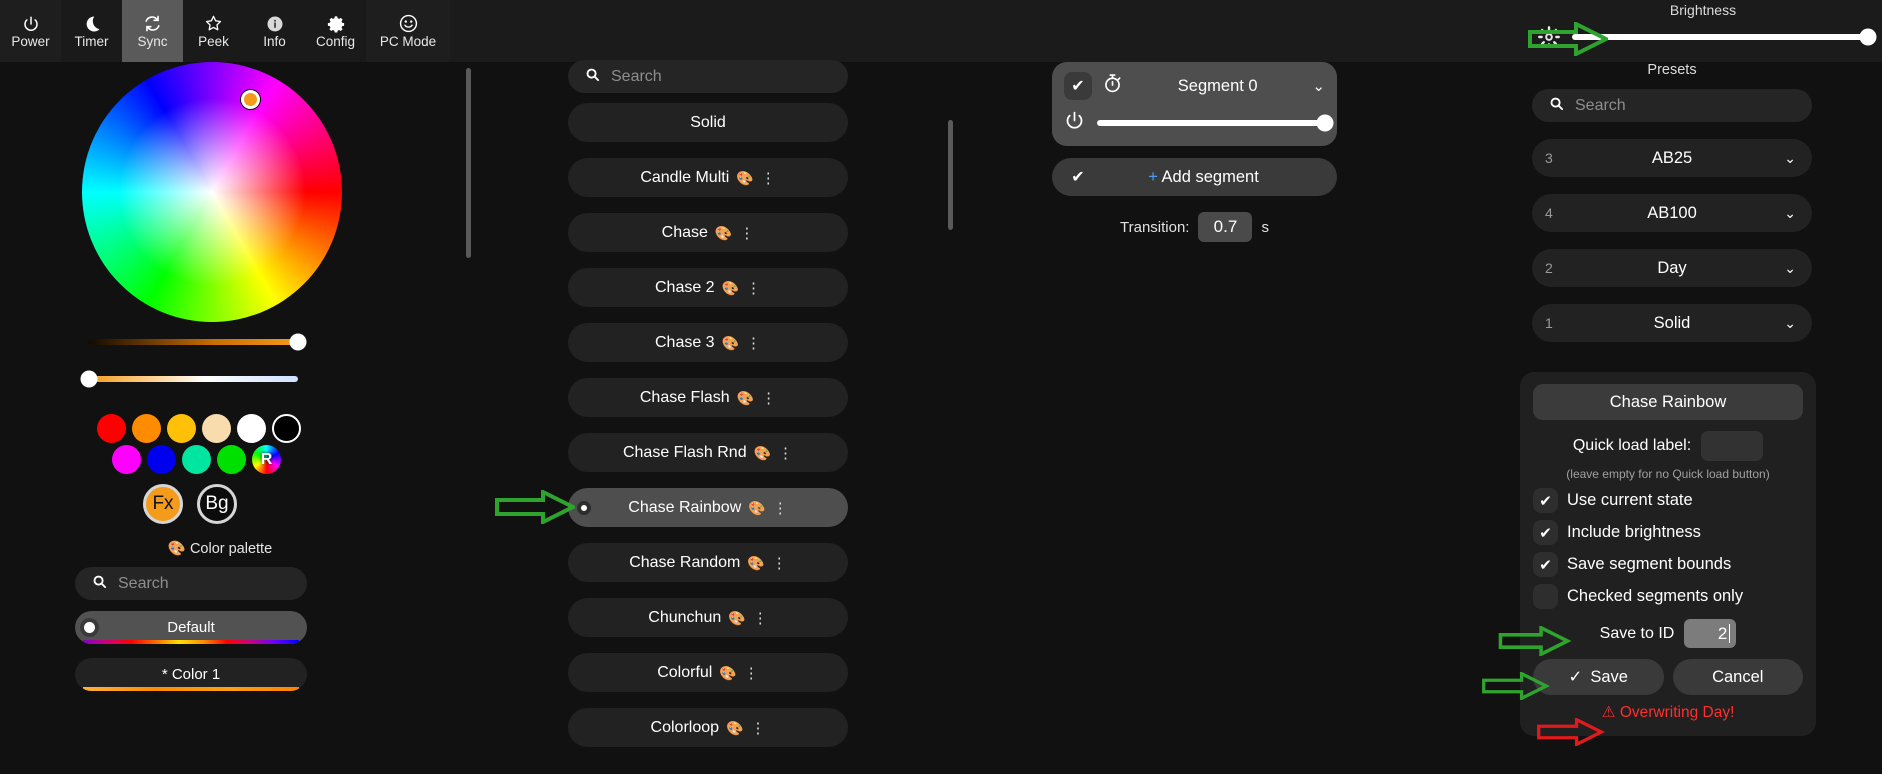  Describe the element at coordinates (89, 627) in the screenshot. I see `palette-item-radio` at that location.